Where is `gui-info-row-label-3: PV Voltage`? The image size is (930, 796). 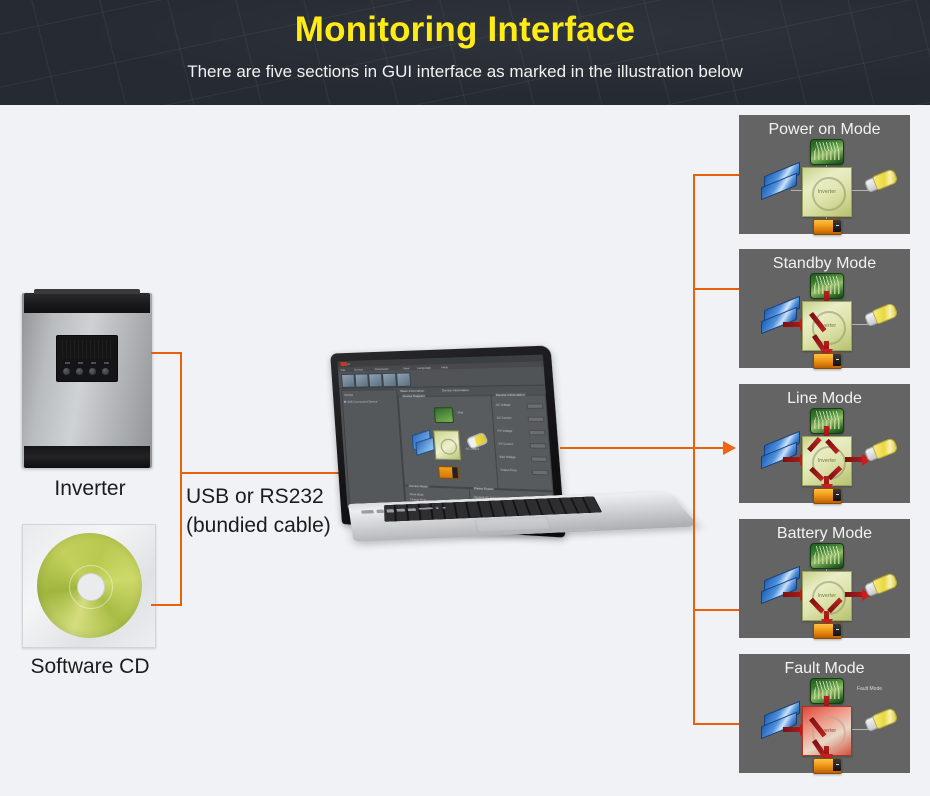
gui-info-row-label-3: PV Voltage is located at coordinates (505, 431).